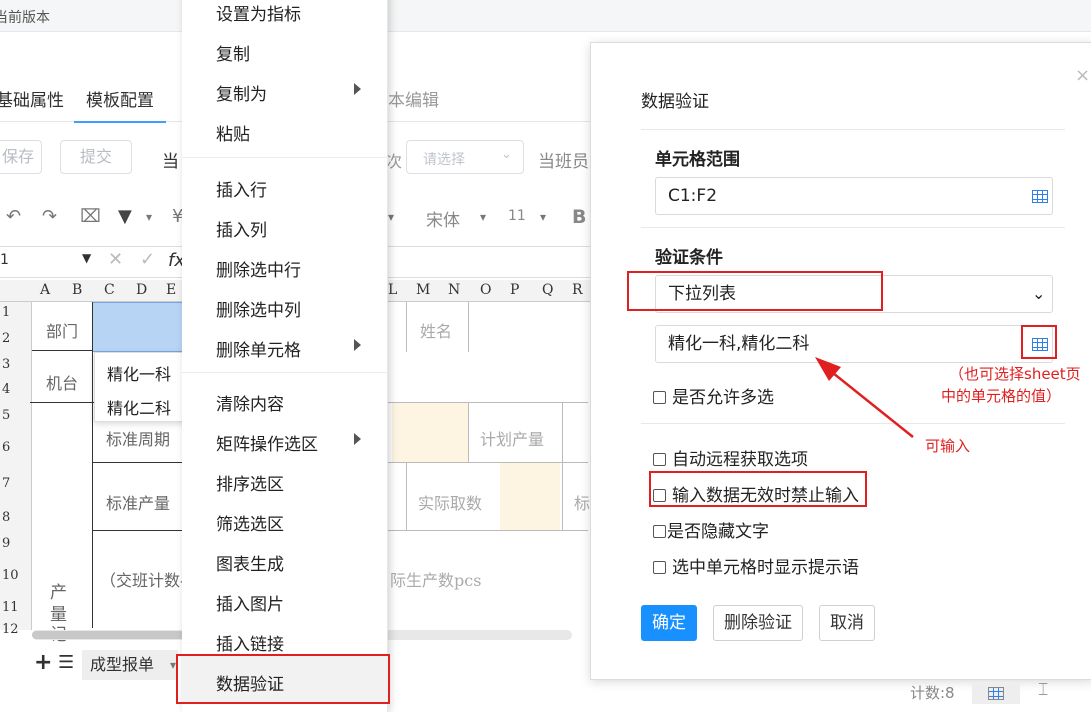  I want to click on hide-text-option: 是否隐藏文字, so click(711, 529).